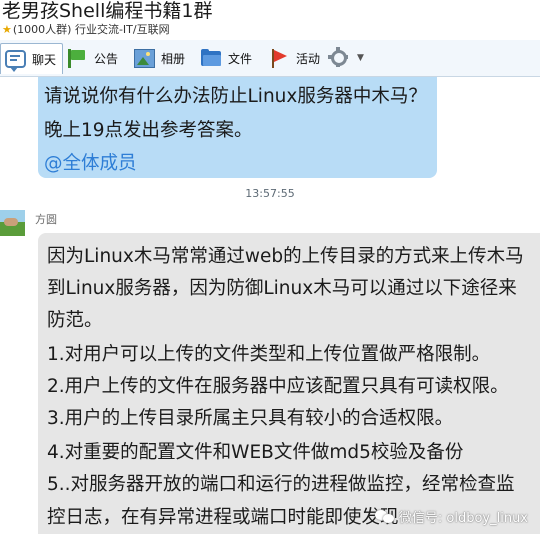  Describe the element at coordinates (46, 219) in the screenshot. I see `sender-name: 方圆` at that location.